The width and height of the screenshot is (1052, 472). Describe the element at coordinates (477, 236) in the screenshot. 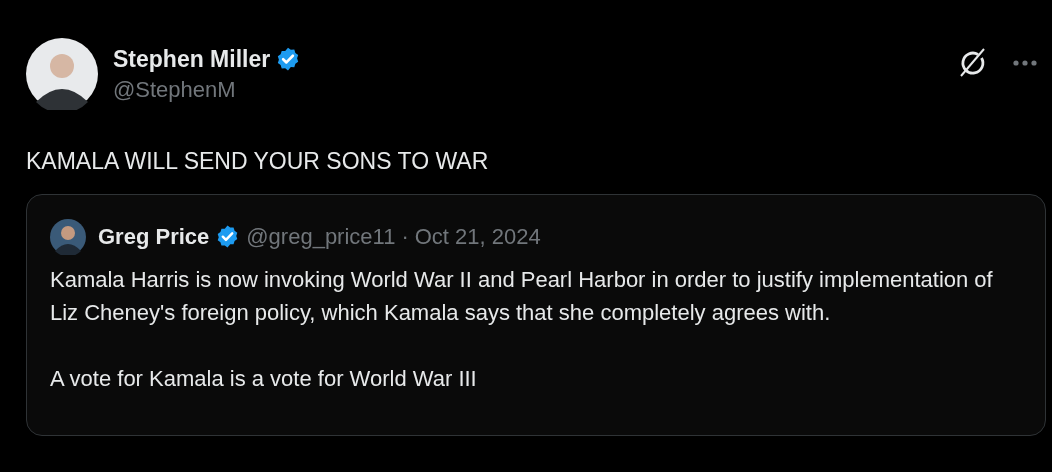

I see `post-date: Oct 21, 2024` at that location.